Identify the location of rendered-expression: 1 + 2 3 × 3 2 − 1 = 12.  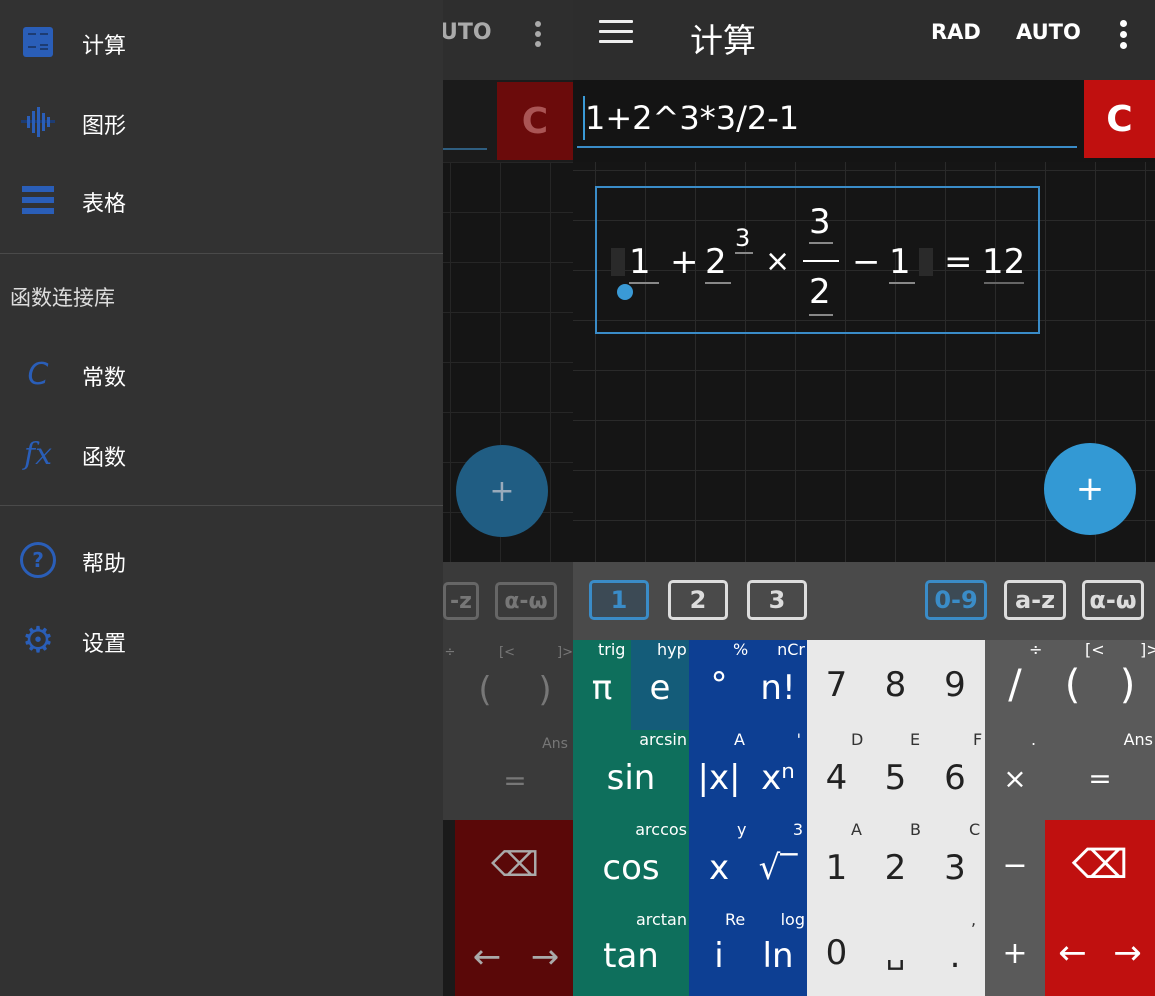
(819, 260).